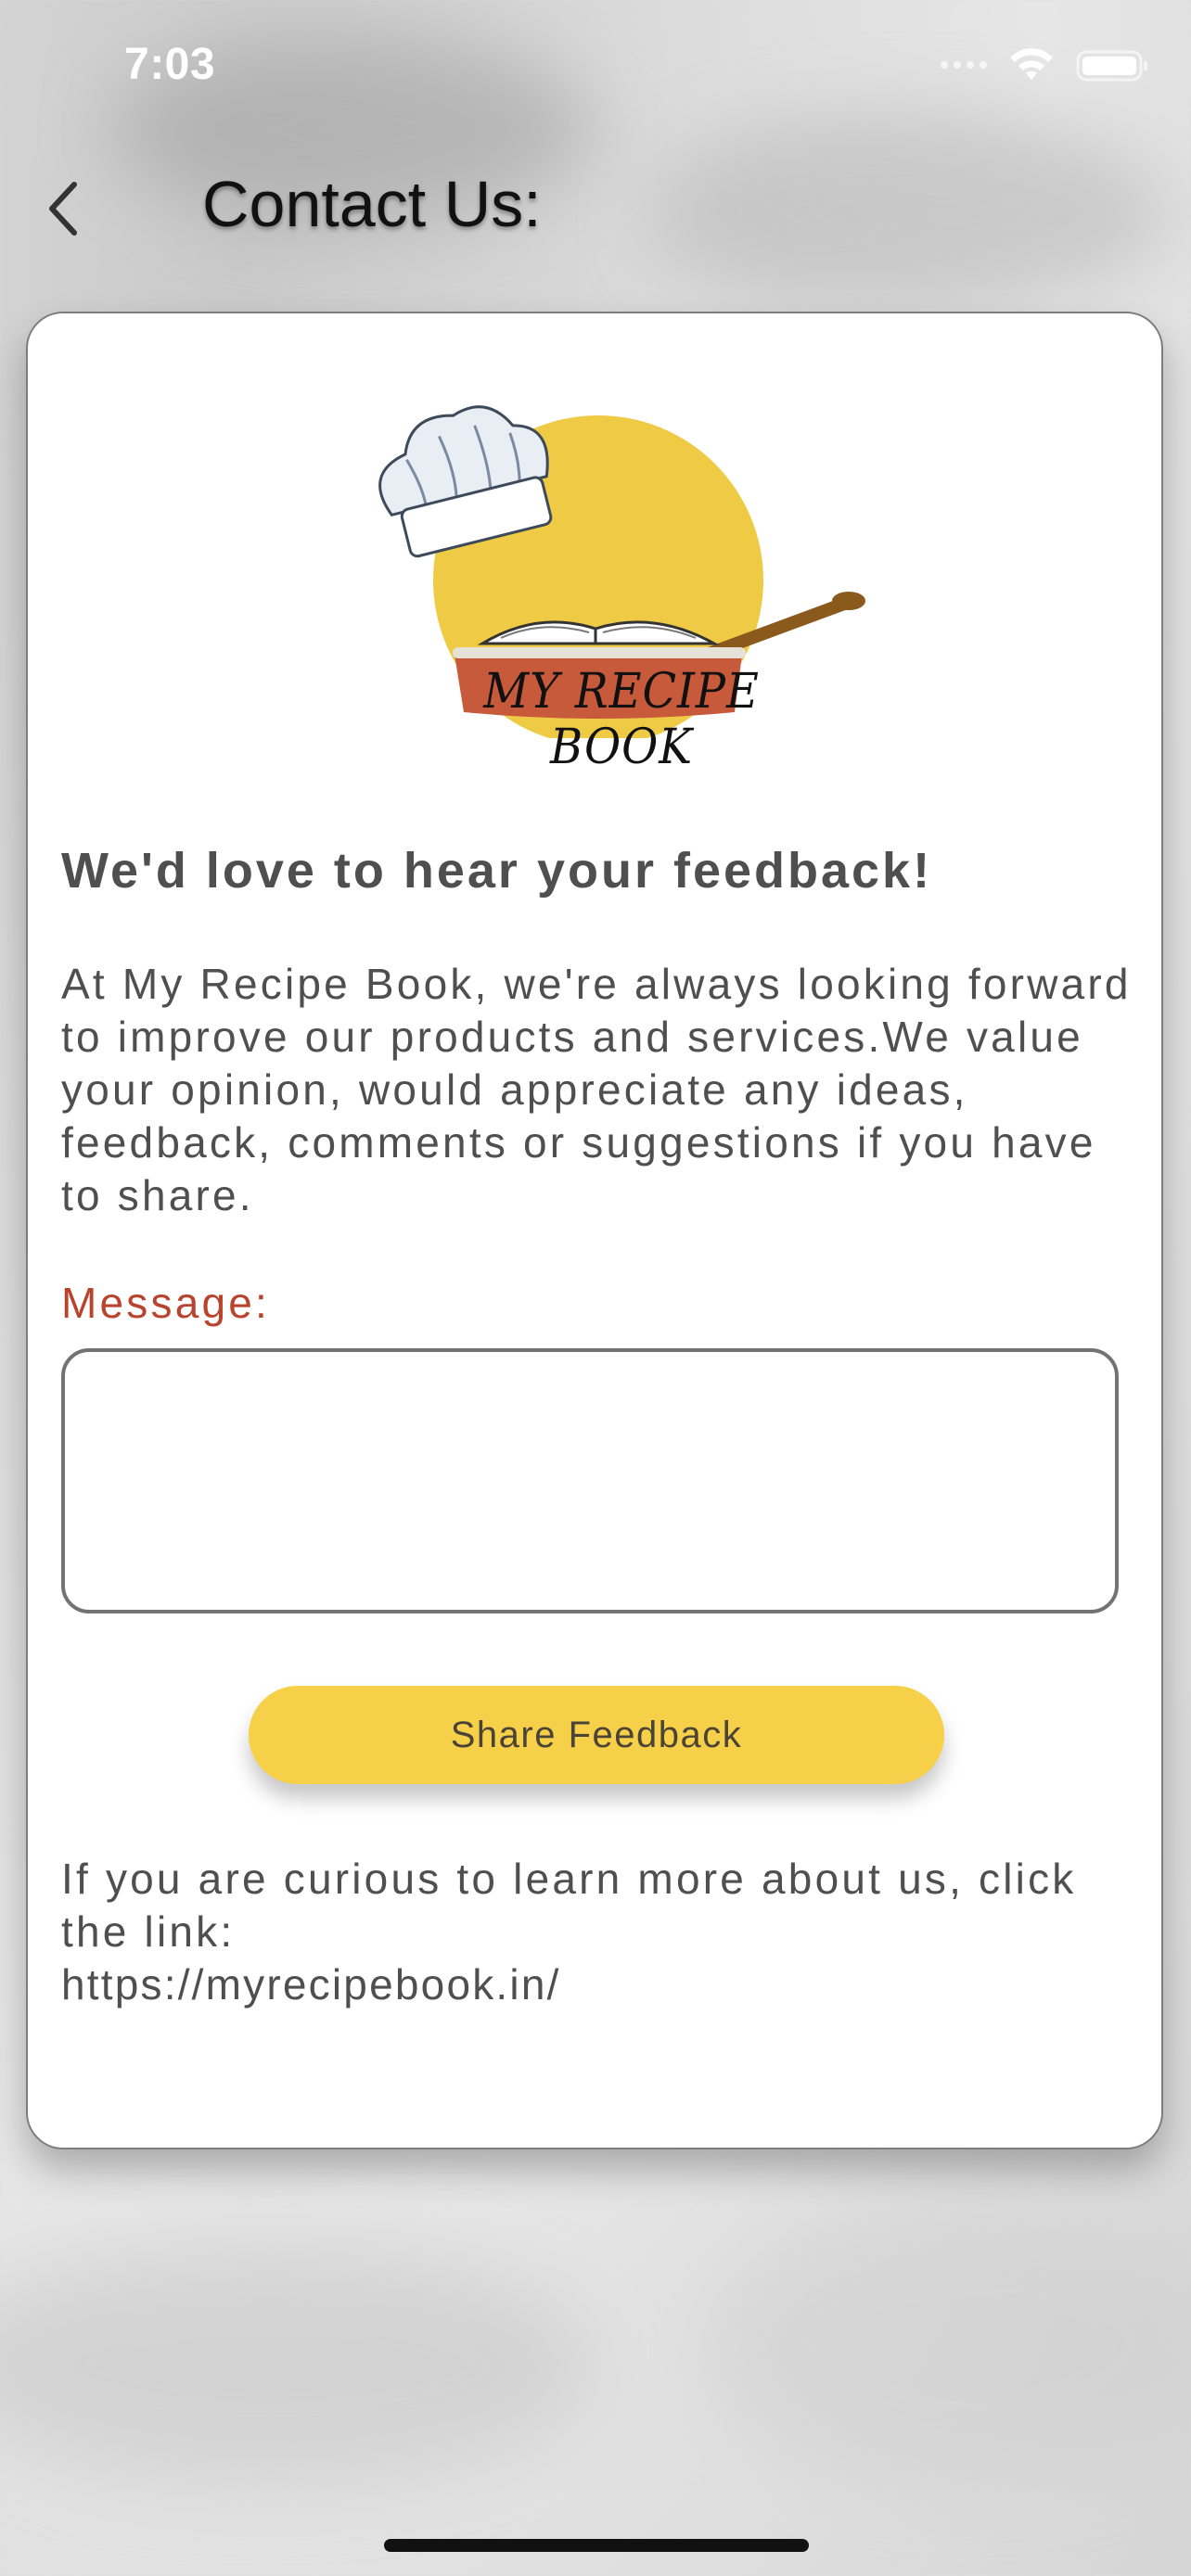 Image resolution: width=1191 pixels, height=2576 pixels. I want to click on message-field, so click(590, 1480).